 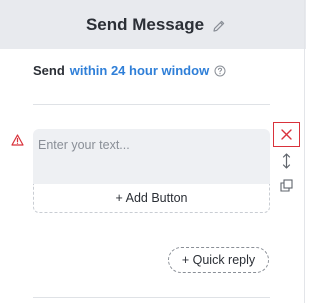 What do you see at coordinates (219, 26) in the screenshot?
I see `pencil-icon` at bounding box center [219, 26].